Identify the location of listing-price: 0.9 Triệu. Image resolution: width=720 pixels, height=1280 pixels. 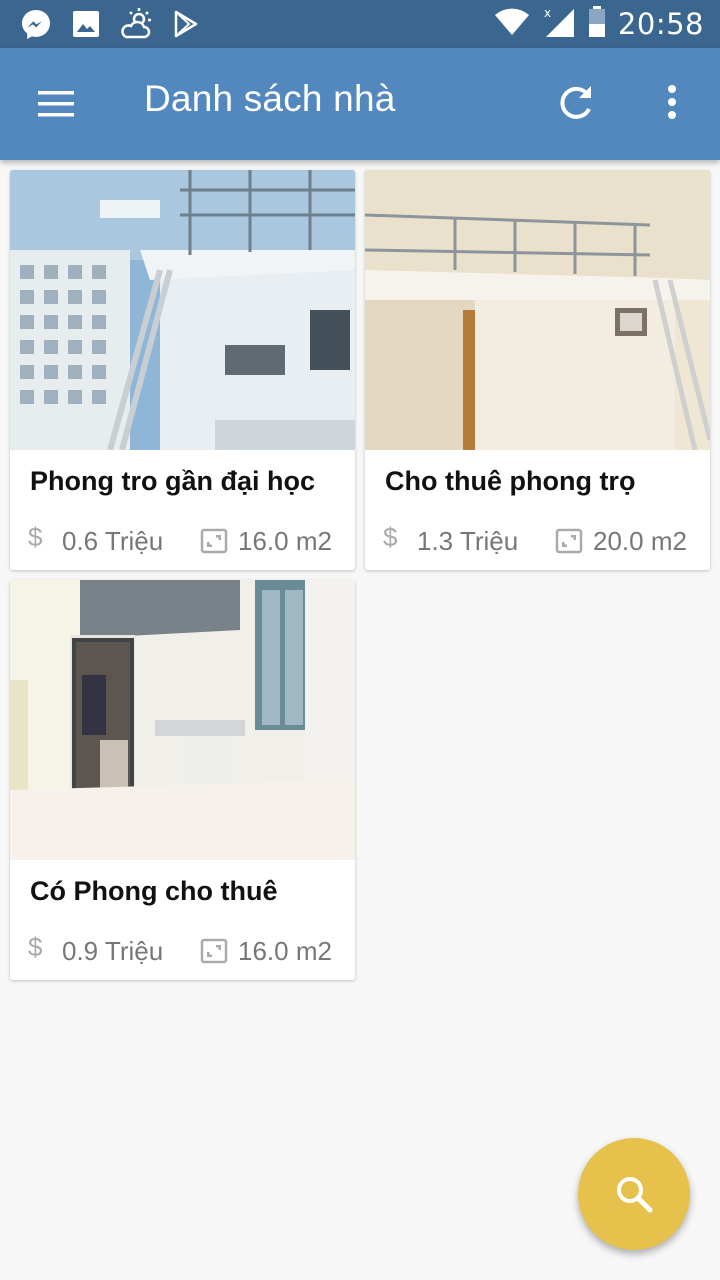
(113, 951).